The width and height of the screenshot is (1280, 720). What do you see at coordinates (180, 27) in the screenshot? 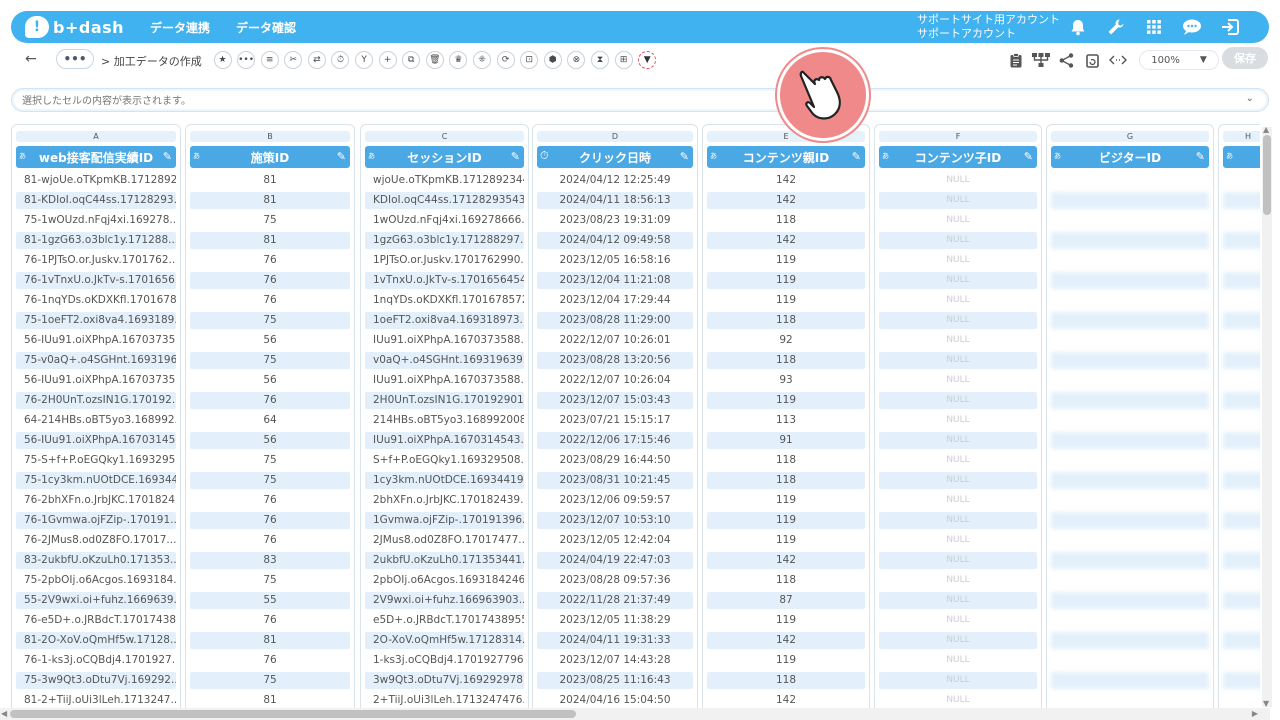
I see `nav-data-integration: データ連携` at bounding box center [180, 27].